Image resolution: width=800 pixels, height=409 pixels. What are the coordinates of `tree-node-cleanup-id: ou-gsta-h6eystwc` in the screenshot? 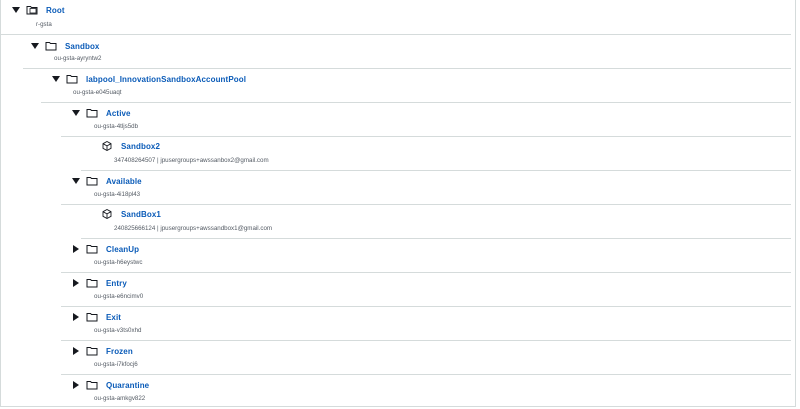 It's located at (118, 262).